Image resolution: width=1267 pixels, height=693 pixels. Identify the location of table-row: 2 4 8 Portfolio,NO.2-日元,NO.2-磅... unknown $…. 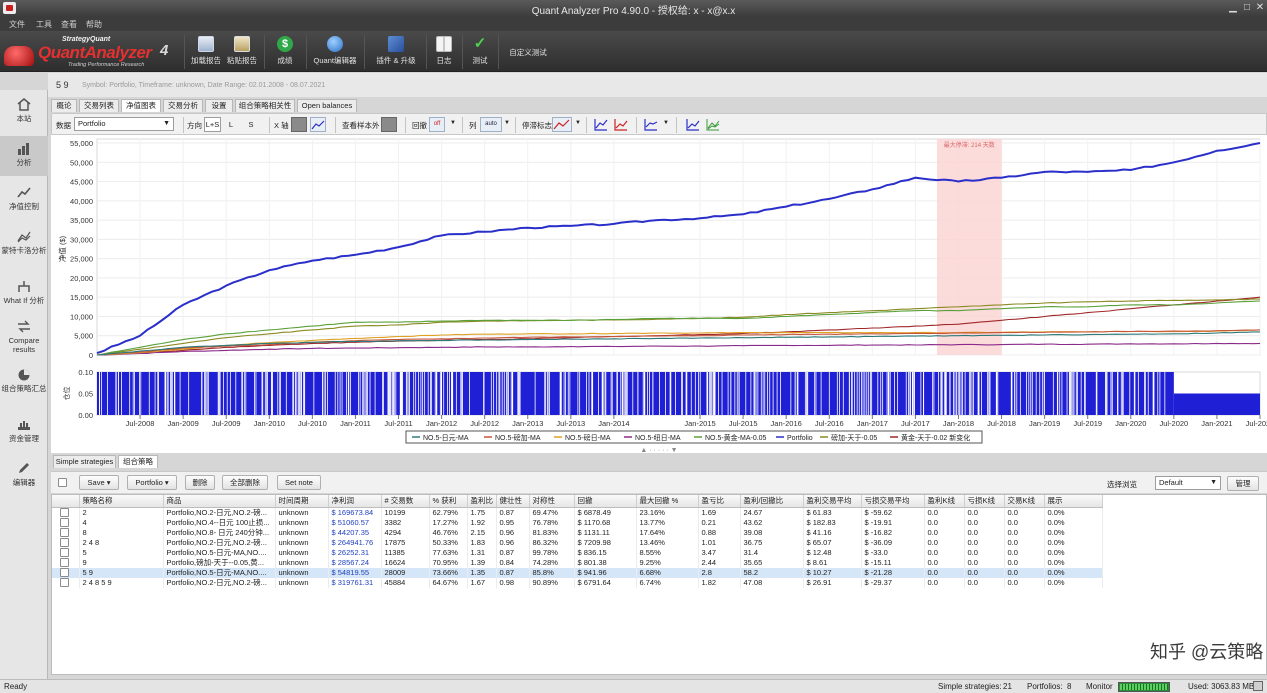
(577, 542).